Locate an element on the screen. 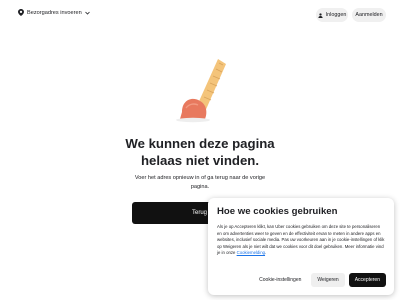  cookie-settings-button: Cookie-instellingen is located at coordinates (280, 280).